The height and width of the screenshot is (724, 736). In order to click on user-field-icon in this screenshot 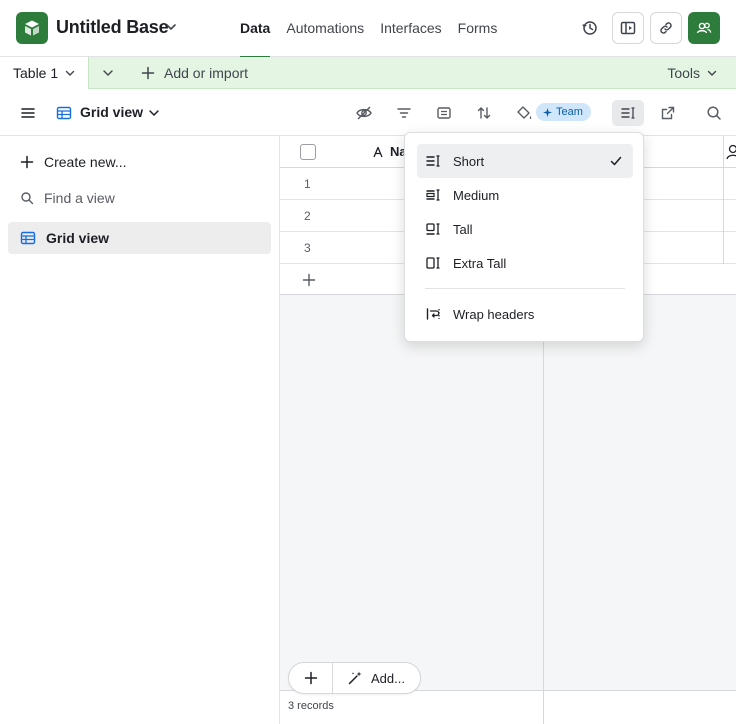, I will do `click(731, 153)`.